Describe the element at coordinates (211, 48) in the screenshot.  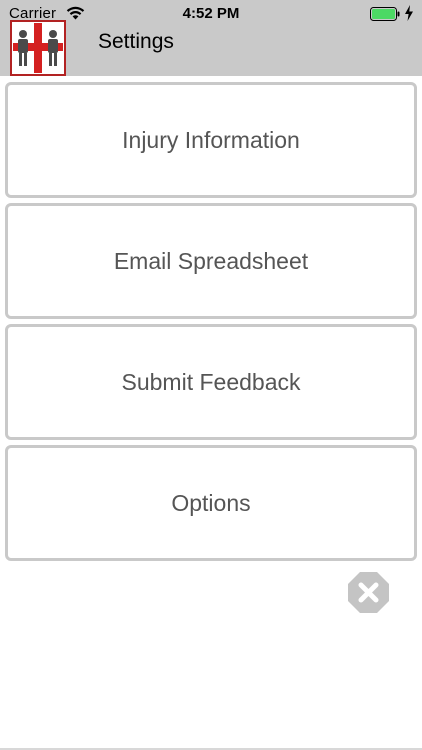
I see `nav-bar: Settings` at that location.